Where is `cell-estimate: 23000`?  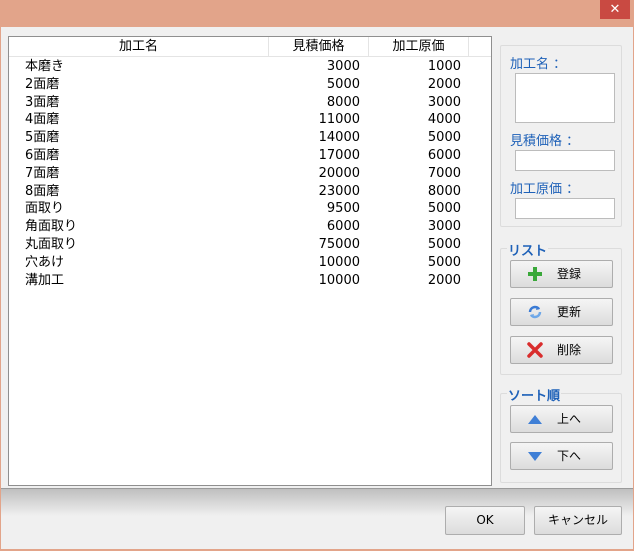
cell-estimate: 23000 is located at coordinates (339, 191).